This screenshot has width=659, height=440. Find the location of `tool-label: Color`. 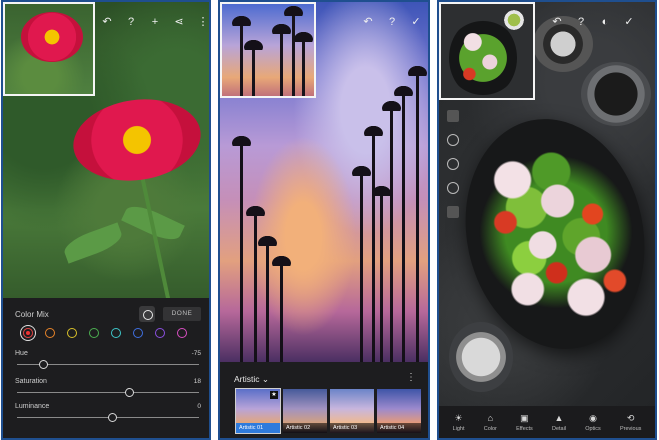

tool-label: Color is located at coordinates (490, 428).